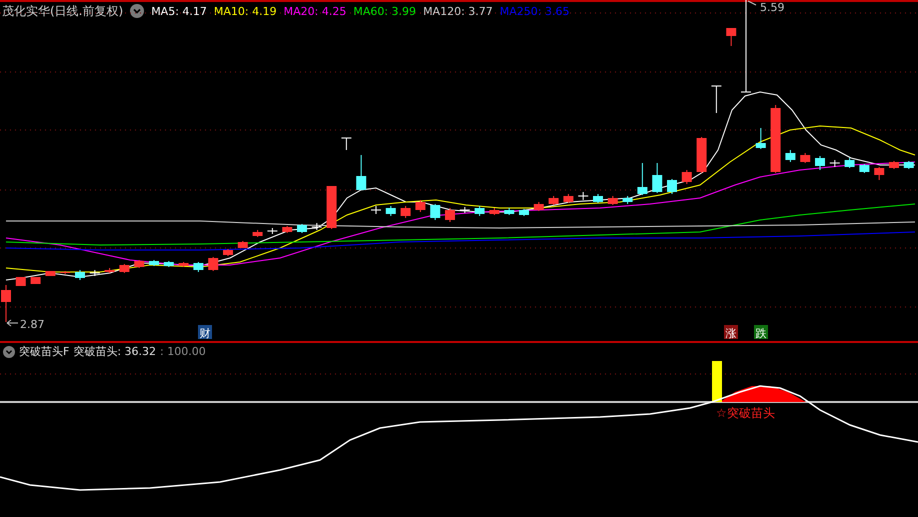 This screenshot has width=918, height=517. I want to click on moving-average-value: MA5: 4.17, so click(179, 11).